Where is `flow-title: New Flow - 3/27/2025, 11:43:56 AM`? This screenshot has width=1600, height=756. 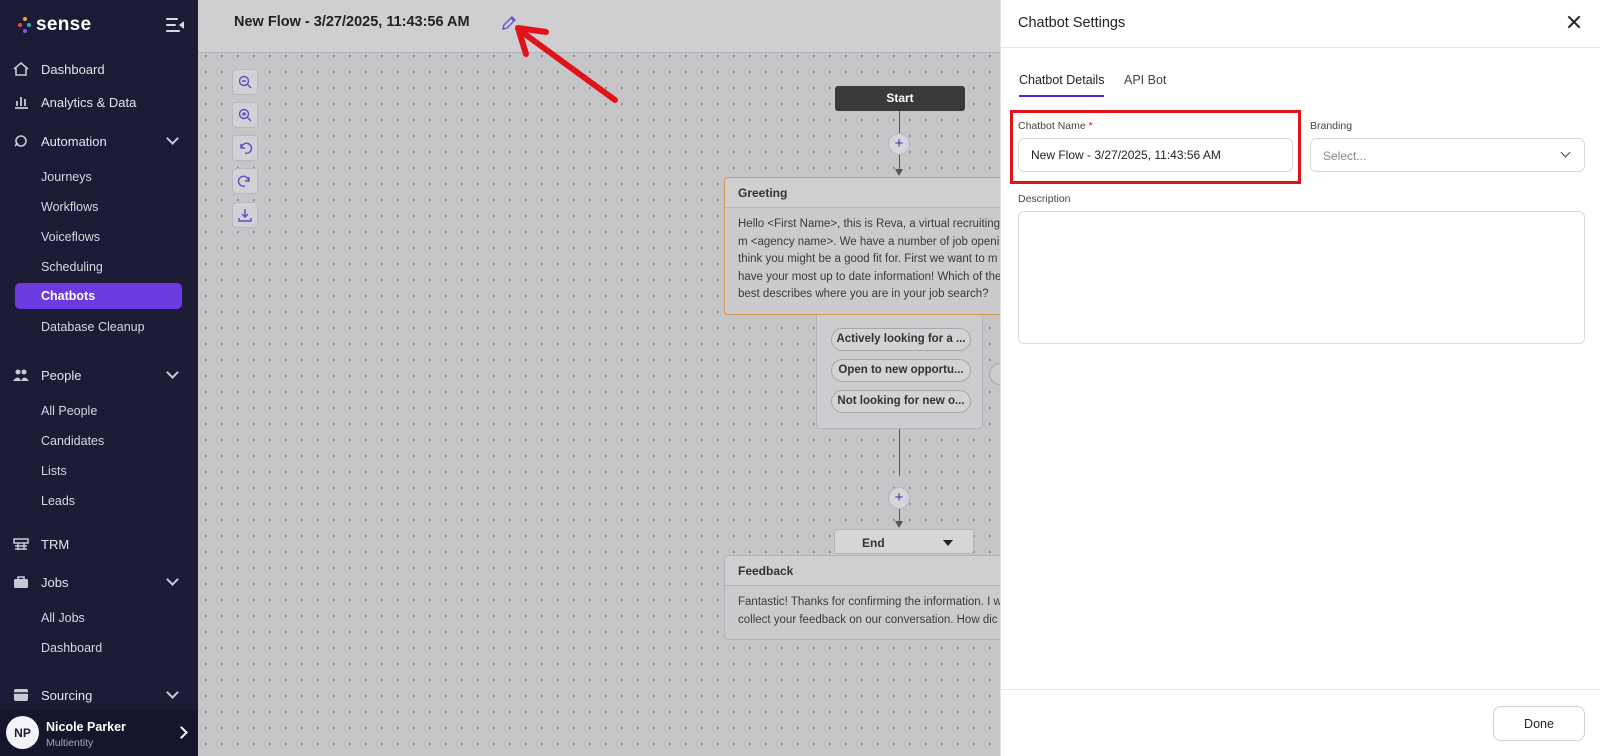
flow-title: New Flow - 3/27/2025, 11:43:56 AM is located at coordinates (352, 22).